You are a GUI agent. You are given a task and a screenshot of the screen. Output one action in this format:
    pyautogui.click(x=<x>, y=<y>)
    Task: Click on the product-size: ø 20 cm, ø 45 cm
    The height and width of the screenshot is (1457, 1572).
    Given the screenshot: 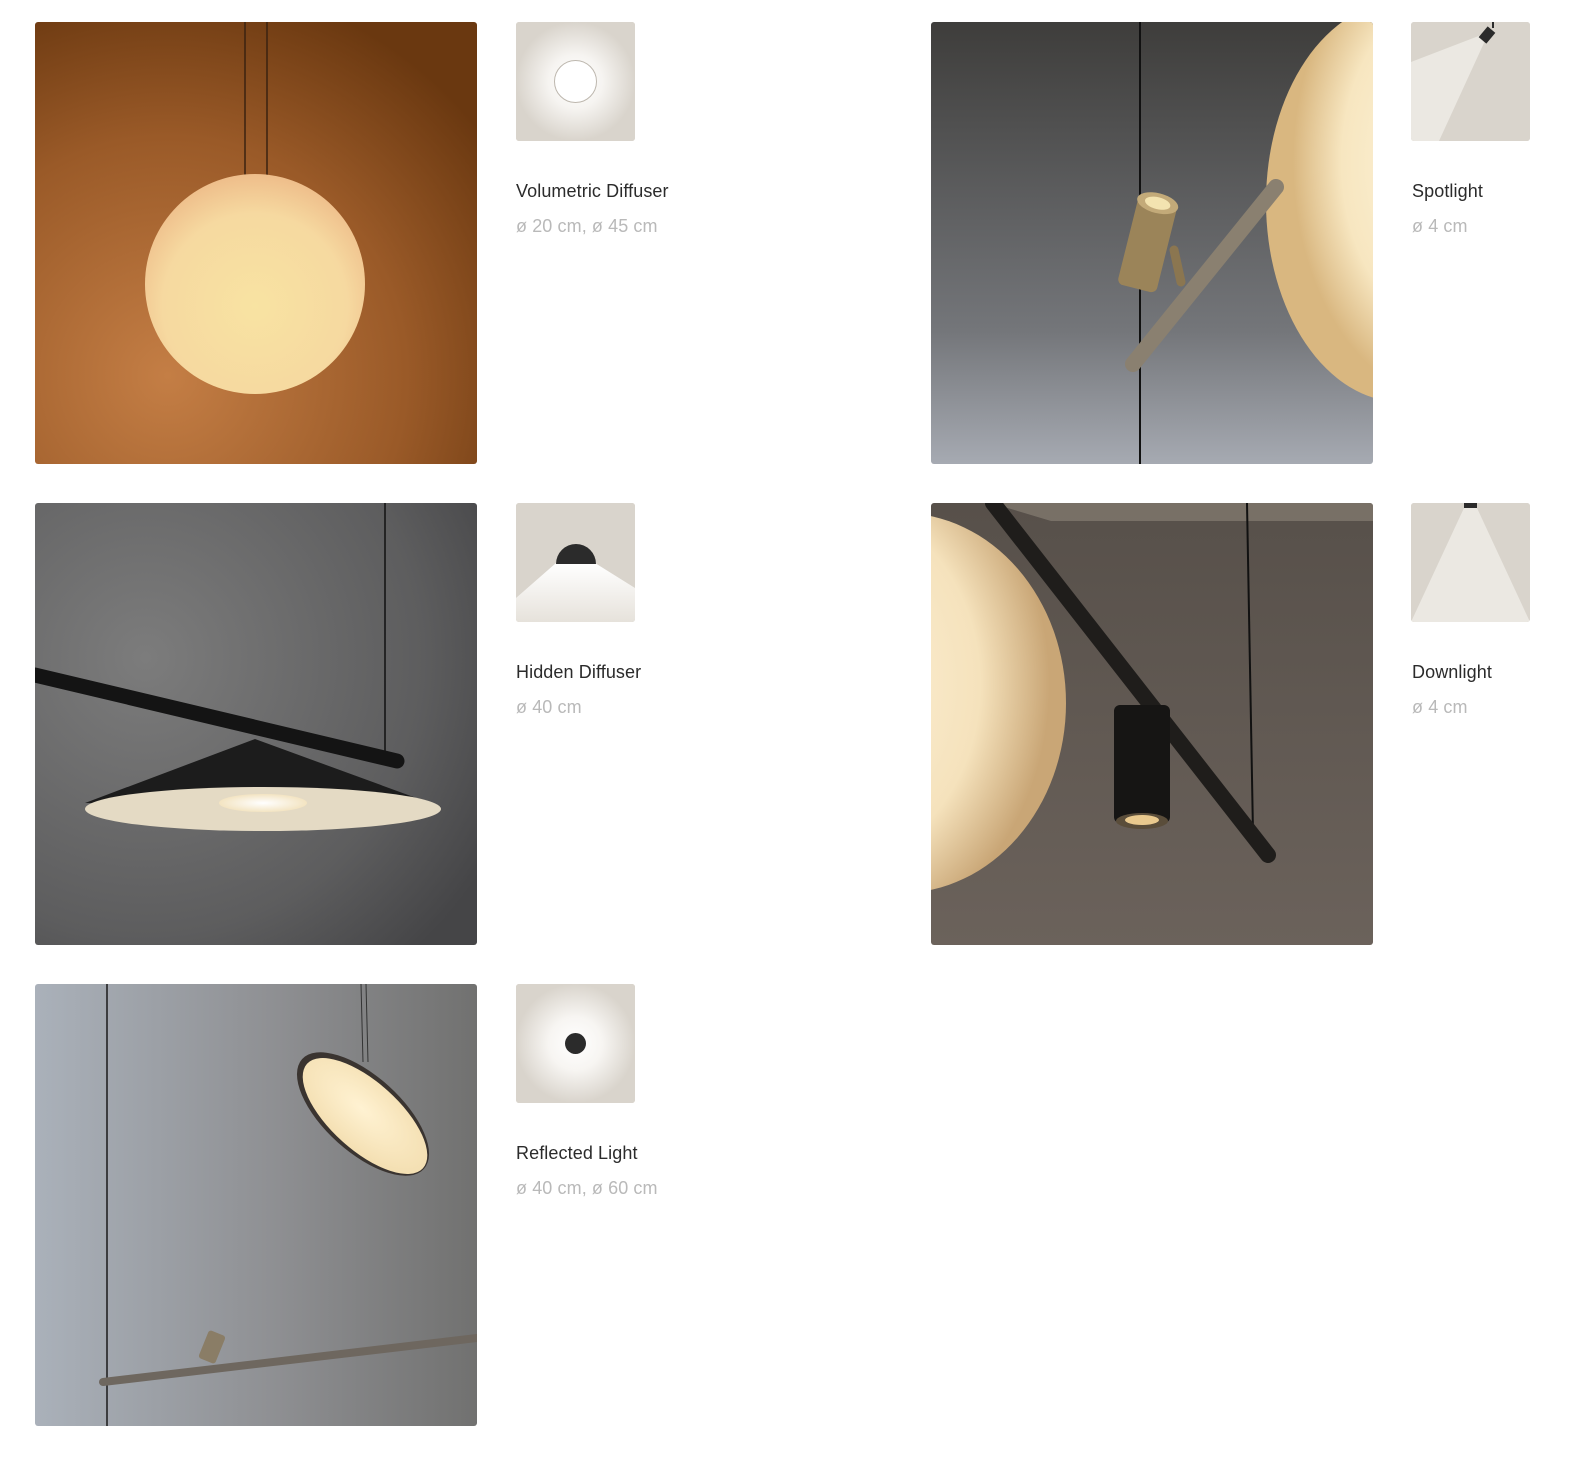 What is the action you would take?
    pyautogui.click(x=587, y=226)
    